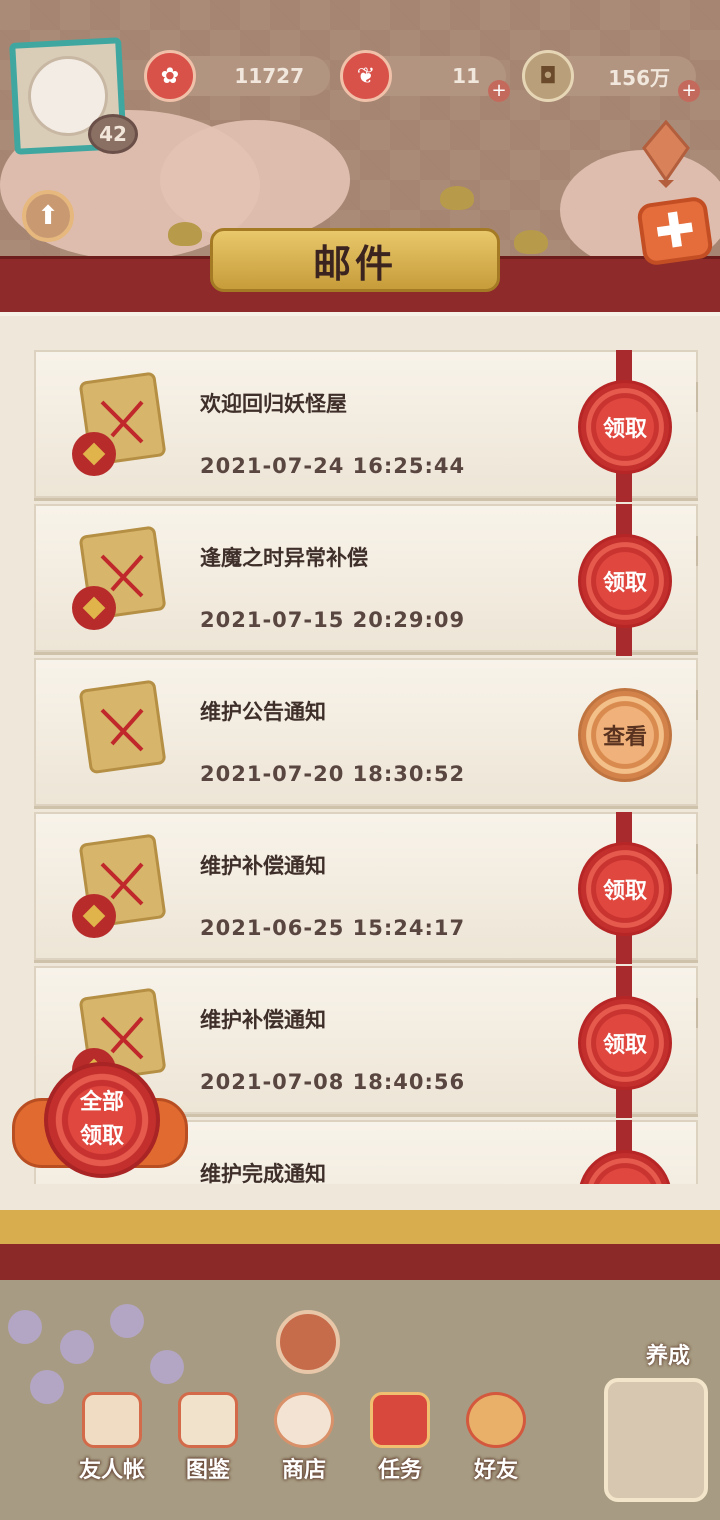  What do you see at coordinates (639, 77) in the screenshot?
I see `coins-value: 156万` at bounding box center [639, 77].